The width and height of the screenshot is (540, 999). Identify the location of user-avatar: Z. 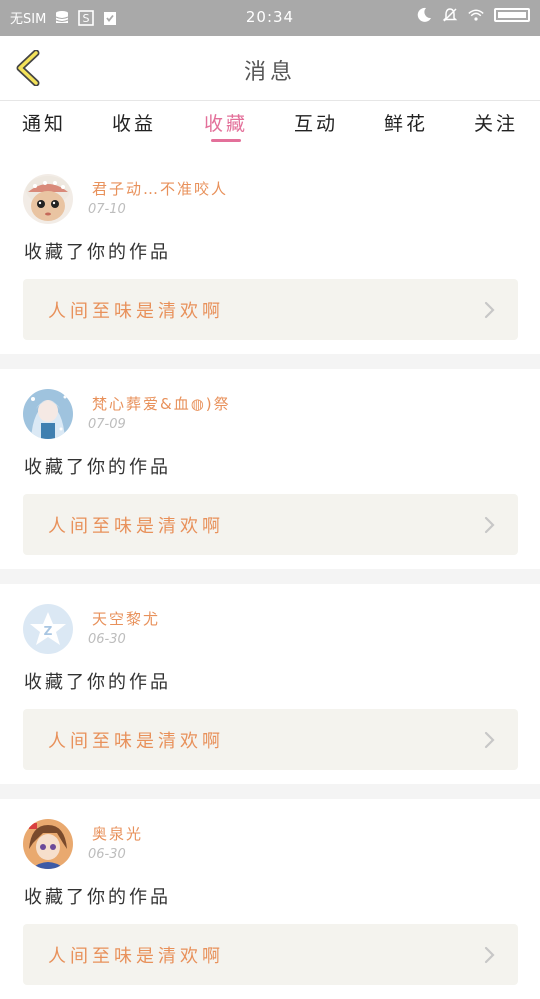
(48, 629).